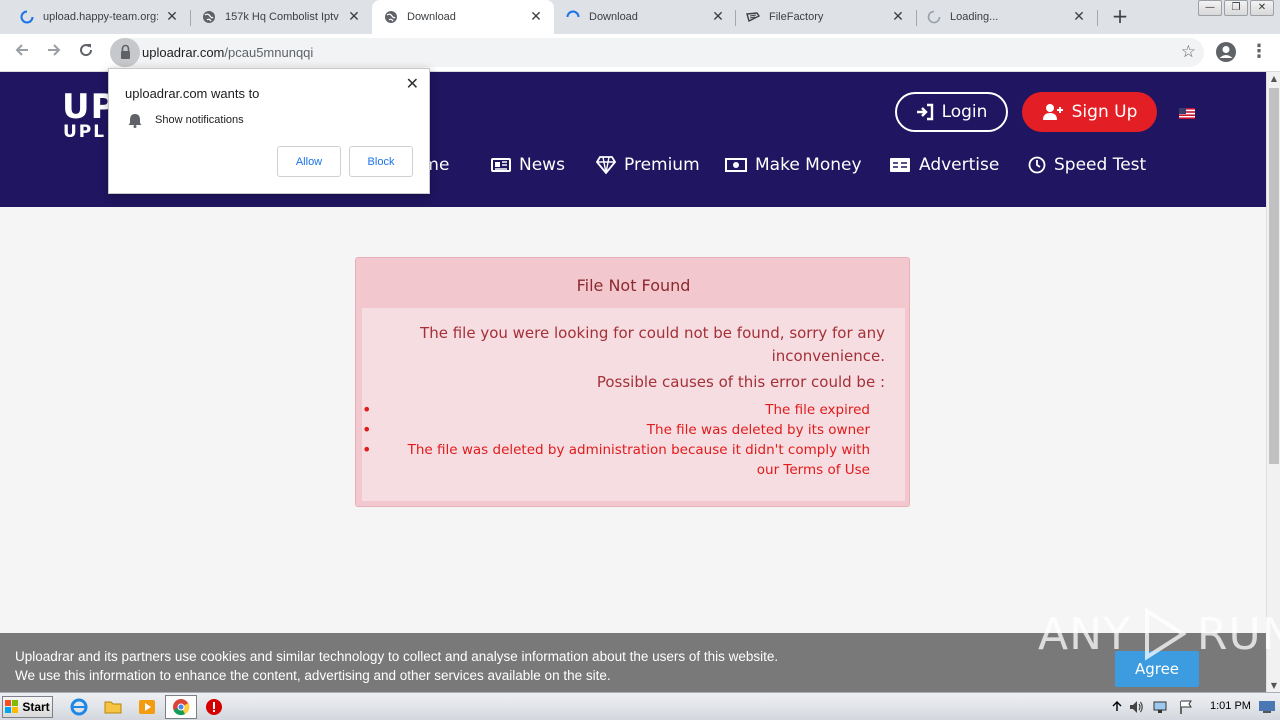  Describe the element at coordinates (1273, 685) in the screenshot. I see `scroll-down-arrow-icon: ▼` at that location.